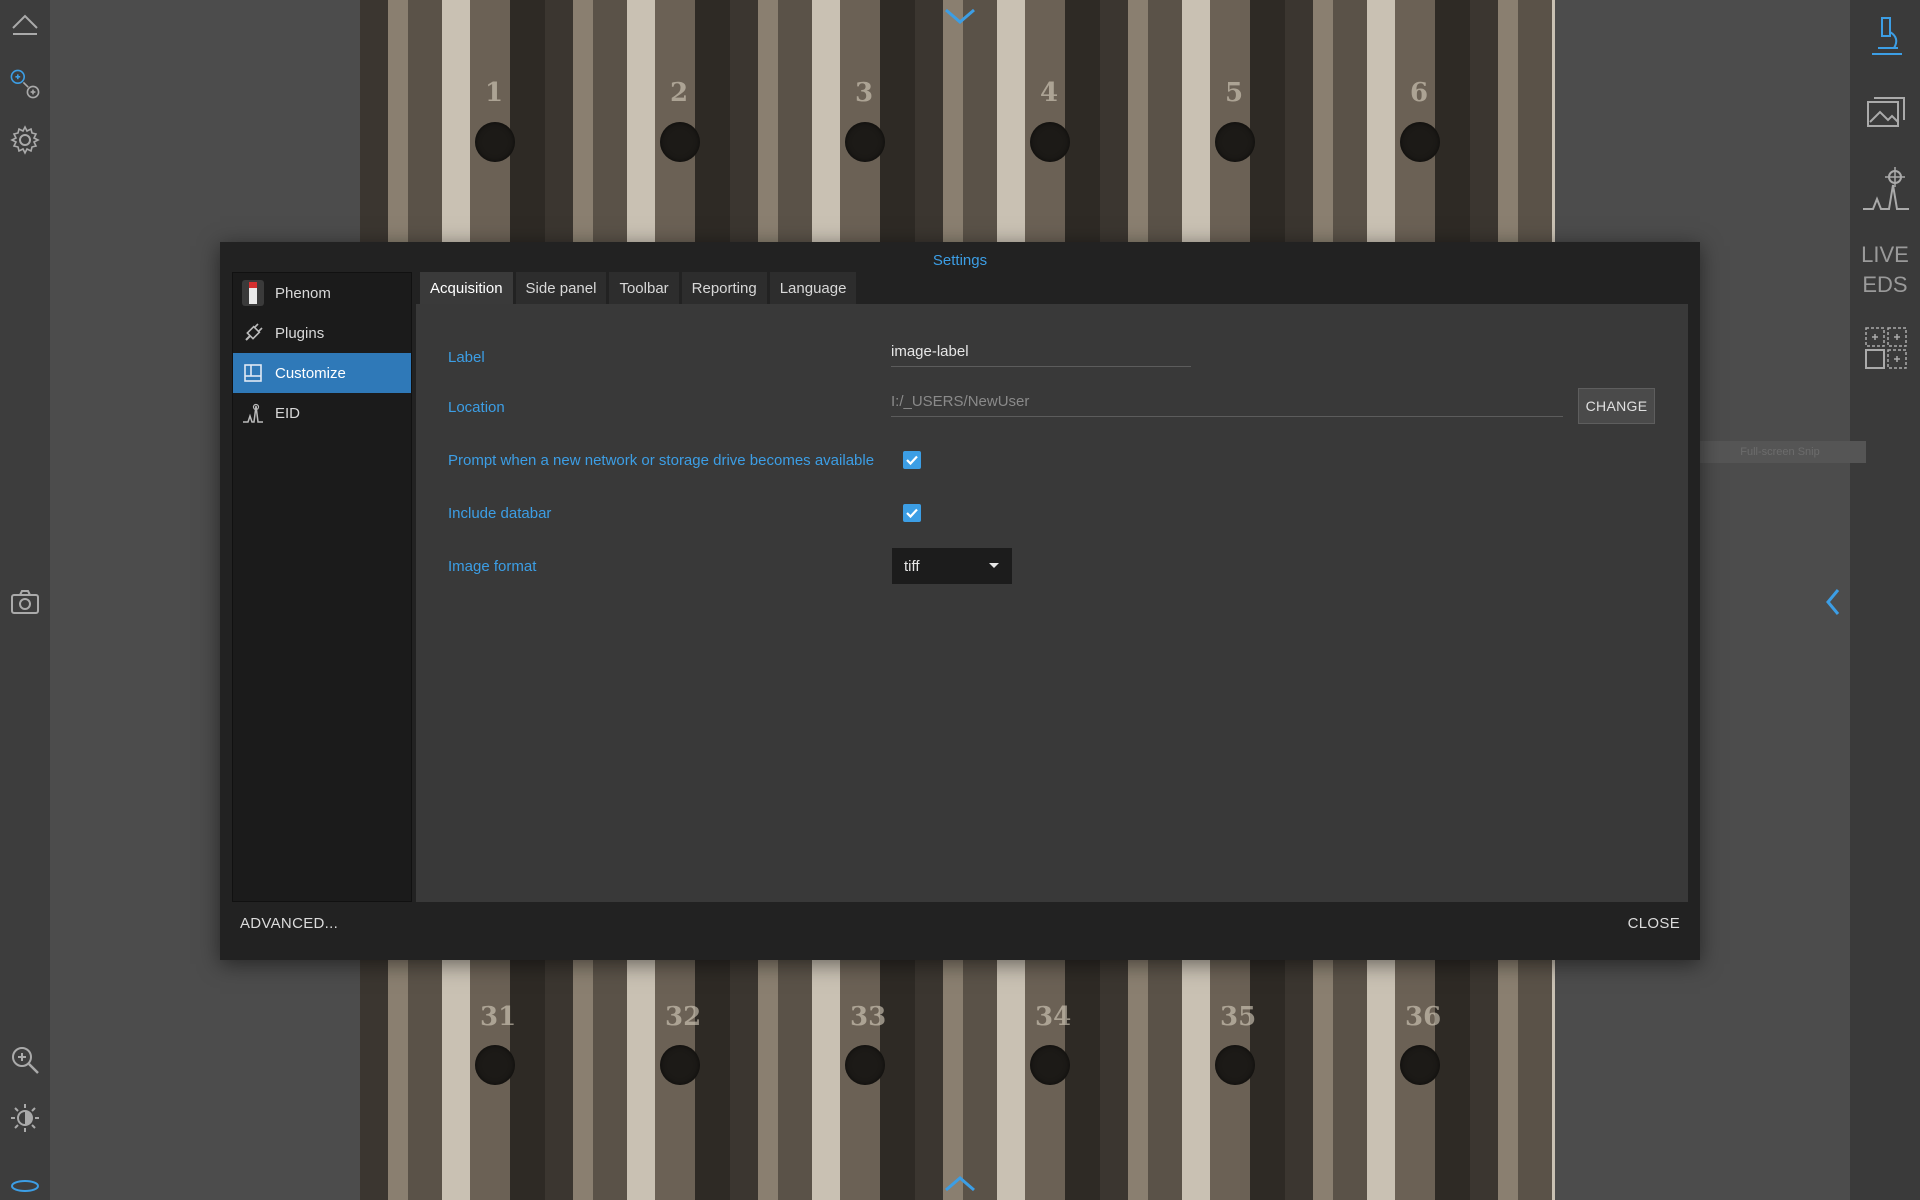 This screenshot has height=1200, width=1920. What do you see at coordinates (724, 288) in the screenshot?
I see `tab-reporting: Reporting` at bounding box center [724, 288].